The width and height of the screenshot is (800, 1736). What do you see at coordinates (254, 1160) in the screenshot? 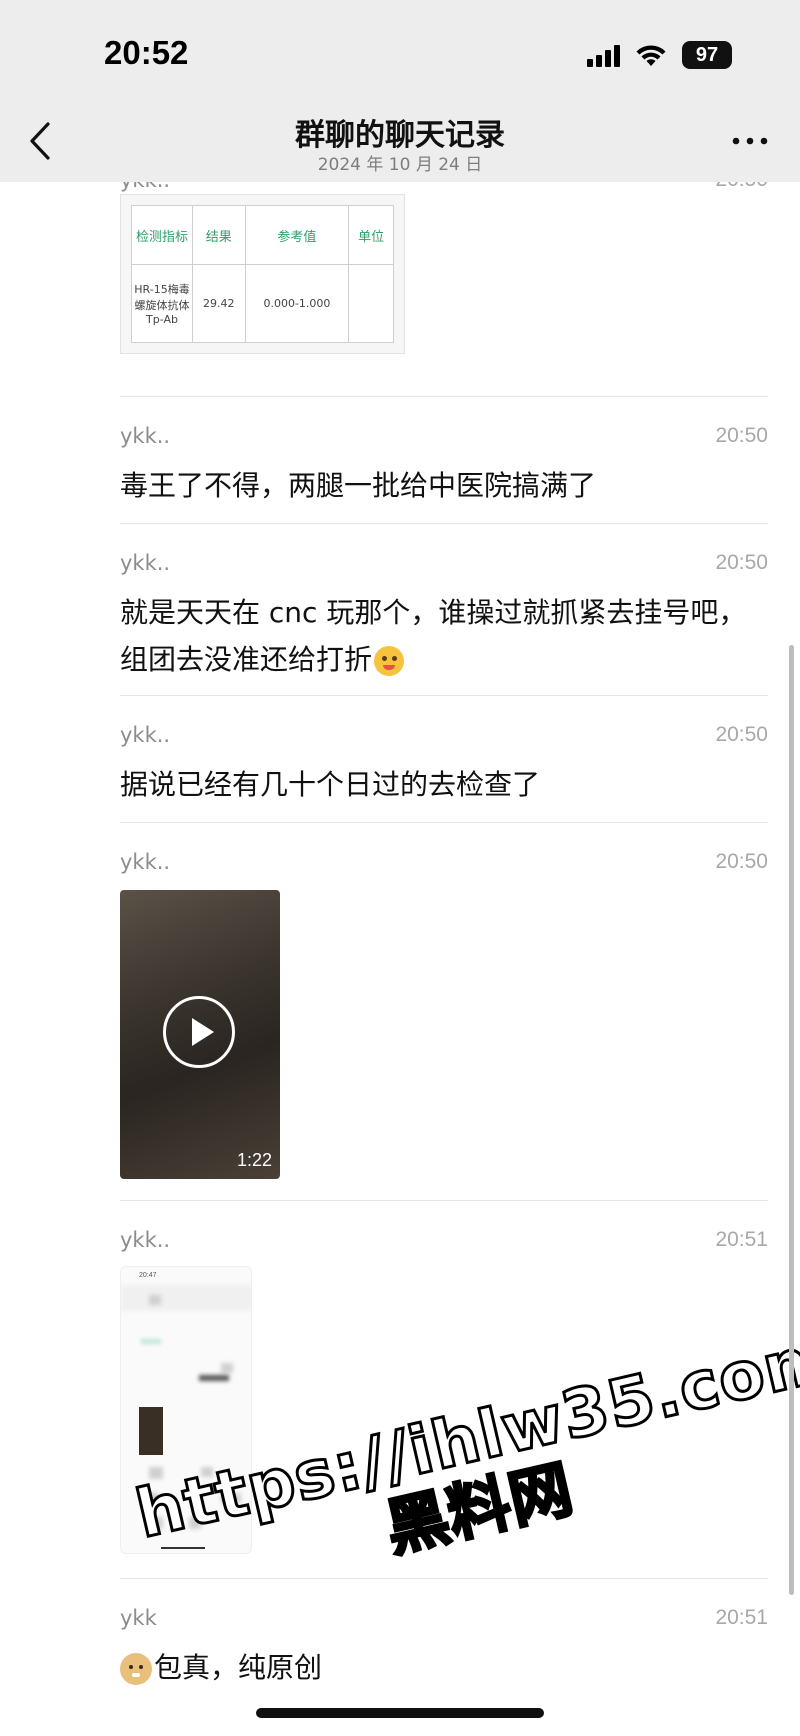
I see `video-duration: 1:22` at bounding box center [254, 1160].